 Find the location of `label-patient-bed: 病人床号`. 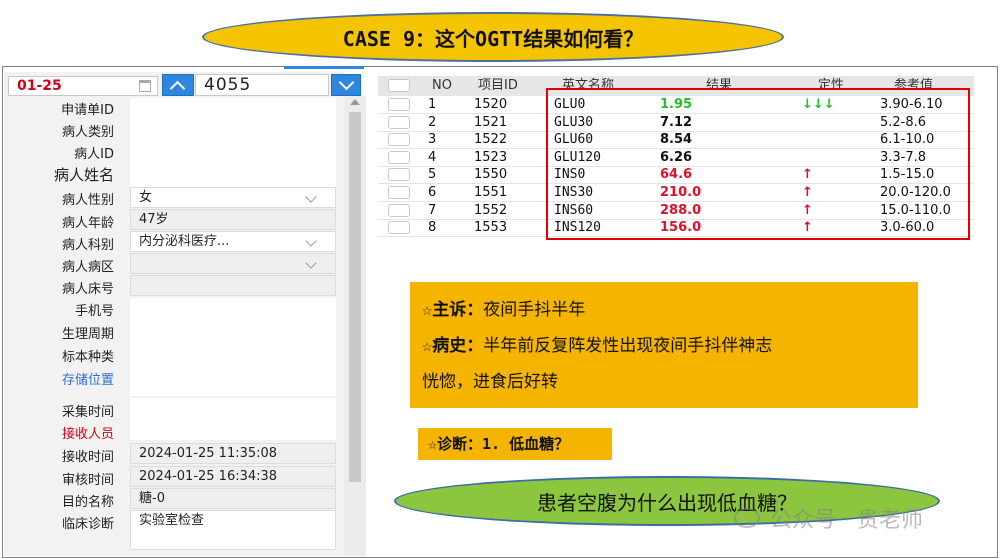

label-patient-bed: 病人床号 is located at coordinates (87, 289).